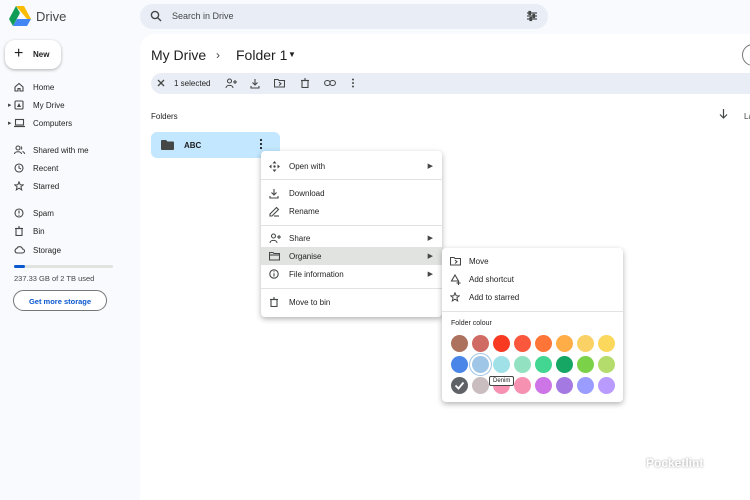 This screenshot has width=750, height=500. What do you see at coordinates (344, 16) in the screenshot?
I see `search-box: Search in Drive` at bounding box center [344, 16].